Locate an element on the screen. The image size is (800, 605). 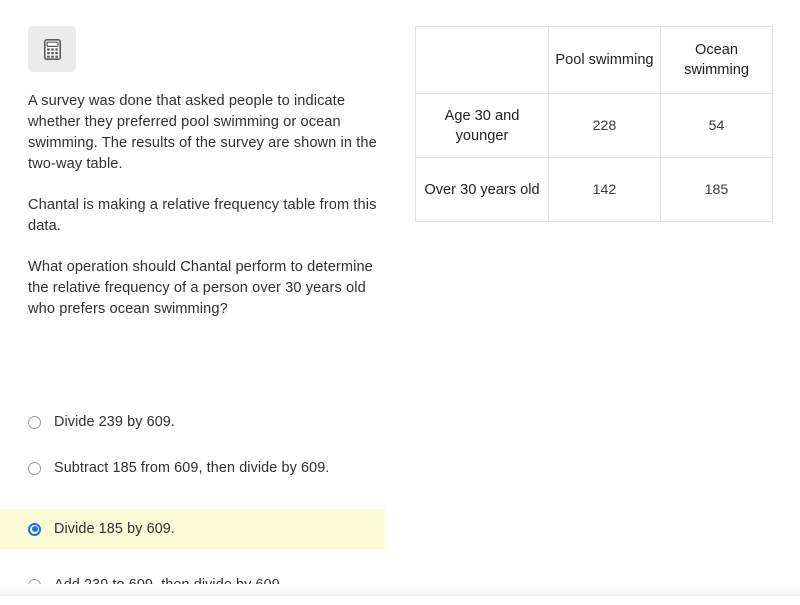
answer-option-0: Divide 239 by 609. is located at coordinates (192, 422).